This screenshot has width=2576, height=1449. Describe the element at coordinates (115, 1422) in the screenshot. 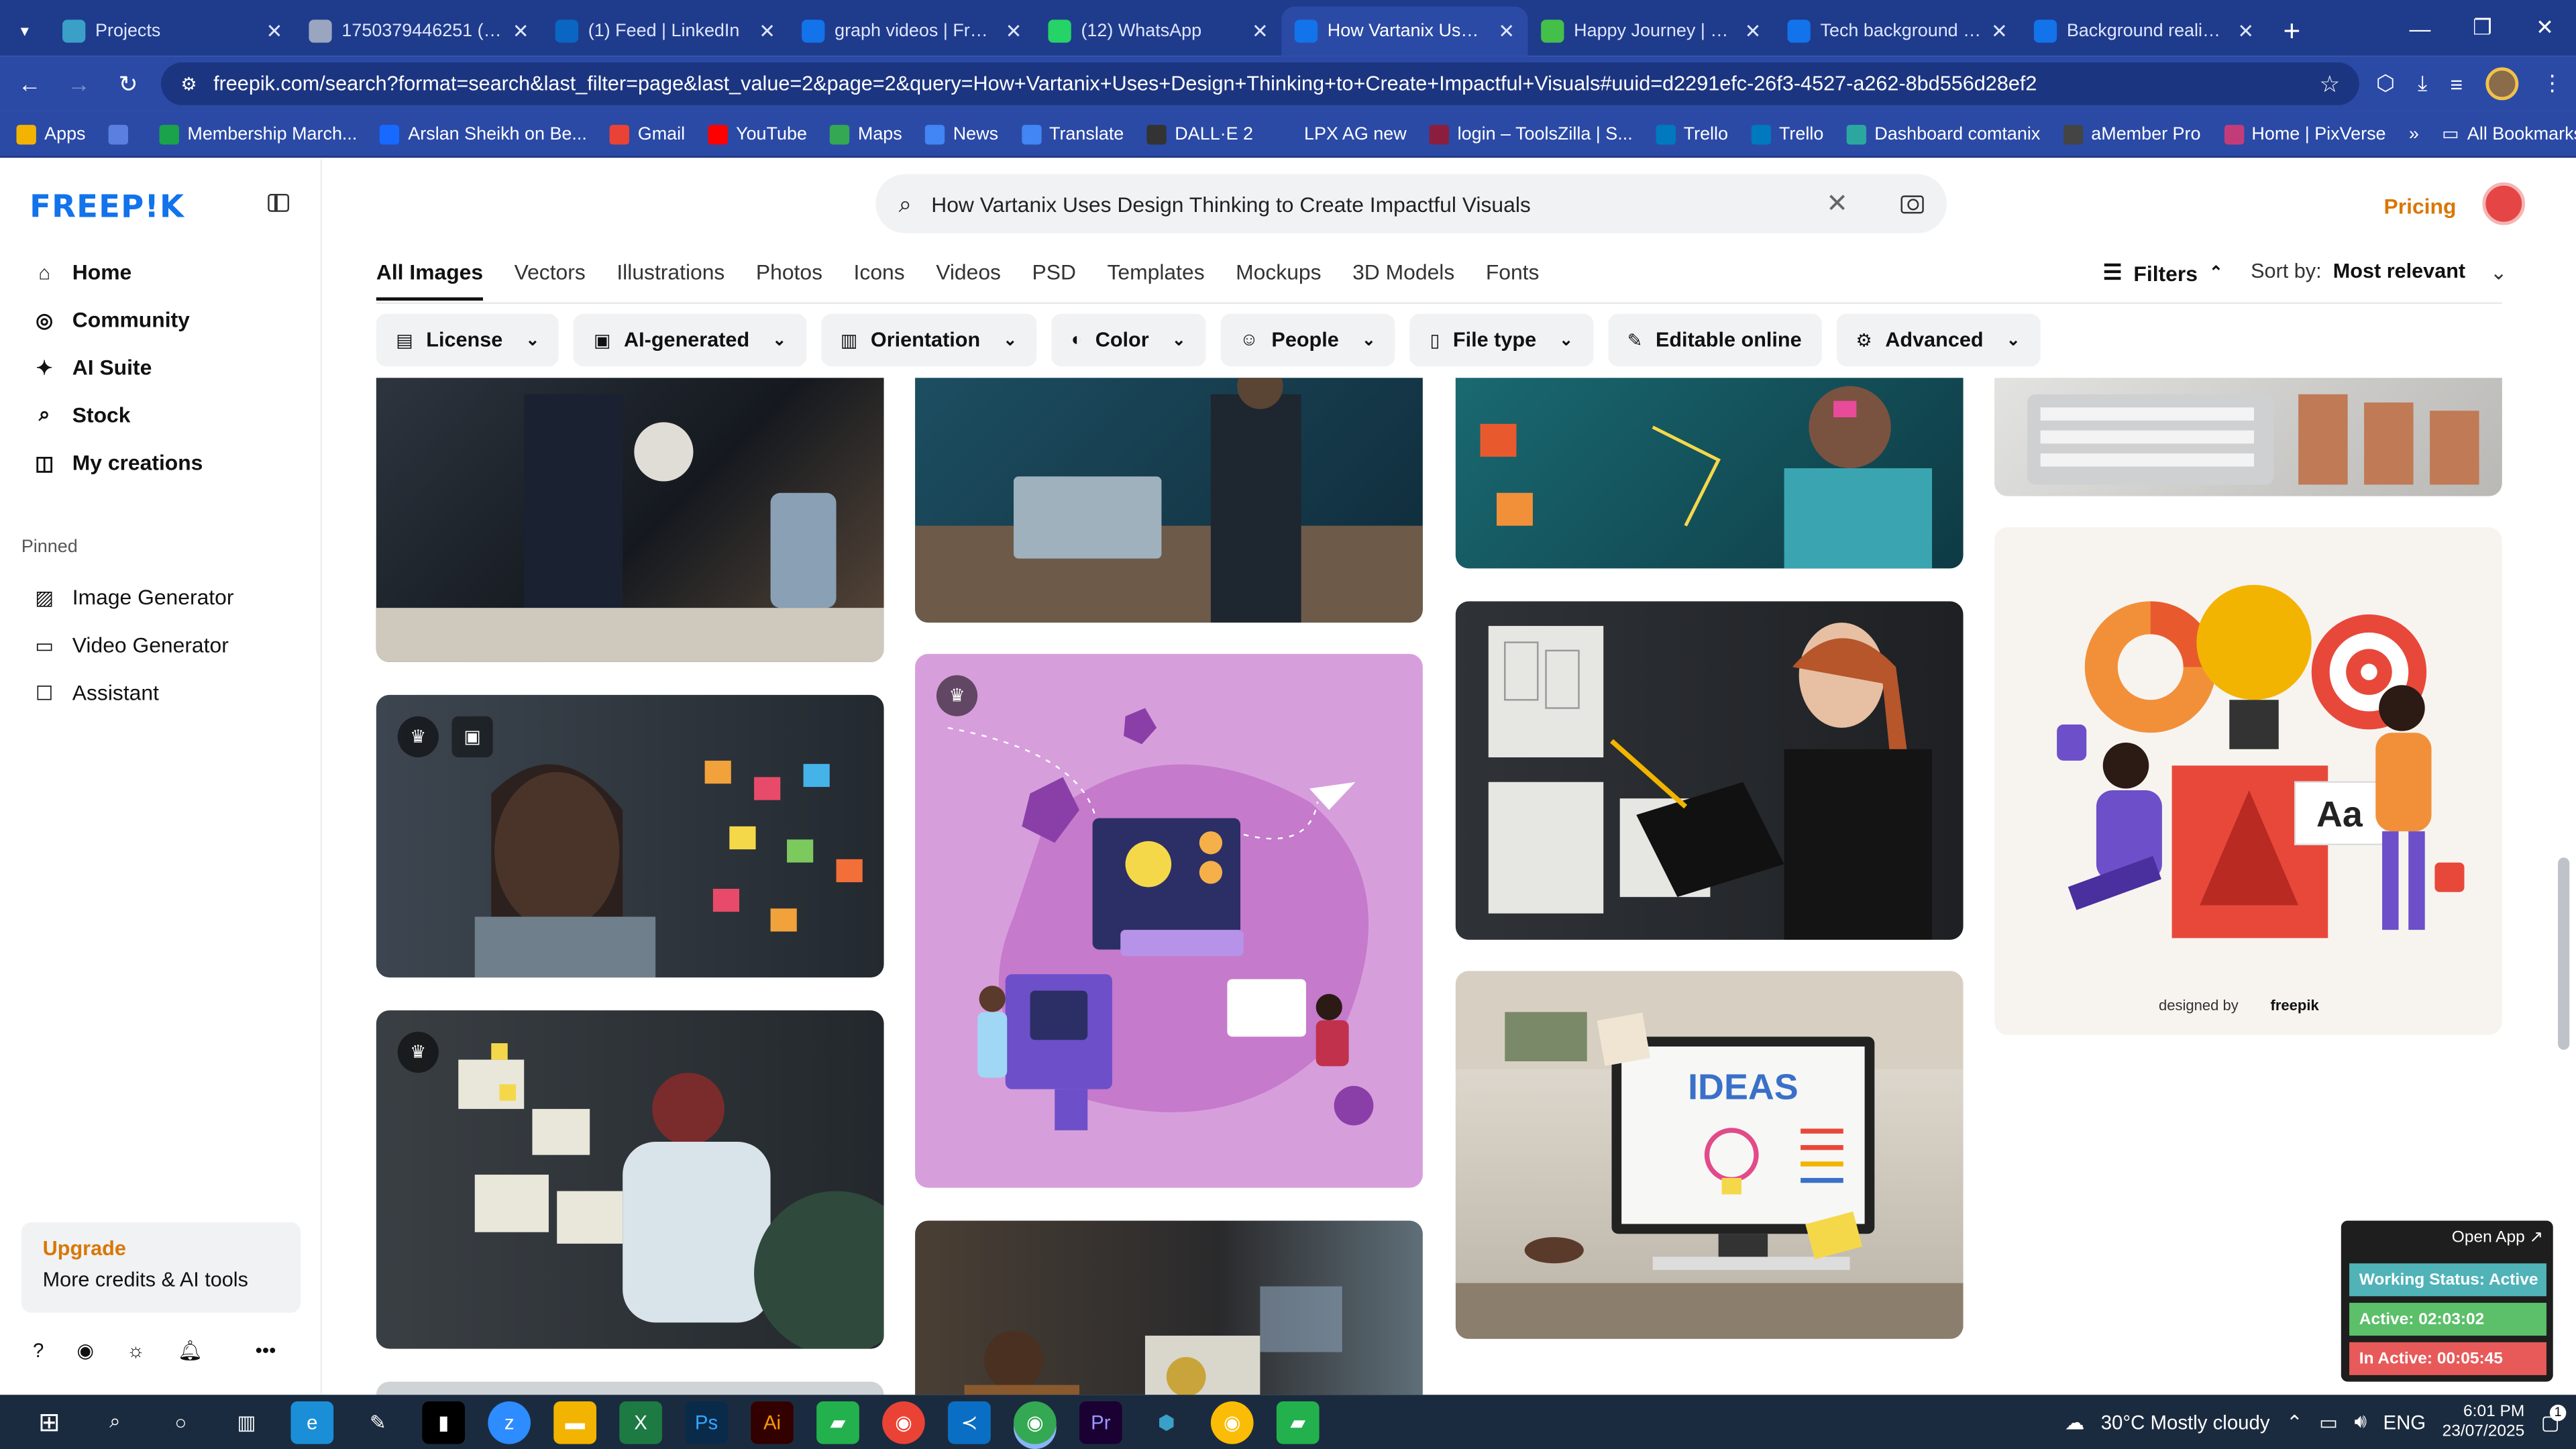

I see `search-taskbar-icon: ⌕` at that location.